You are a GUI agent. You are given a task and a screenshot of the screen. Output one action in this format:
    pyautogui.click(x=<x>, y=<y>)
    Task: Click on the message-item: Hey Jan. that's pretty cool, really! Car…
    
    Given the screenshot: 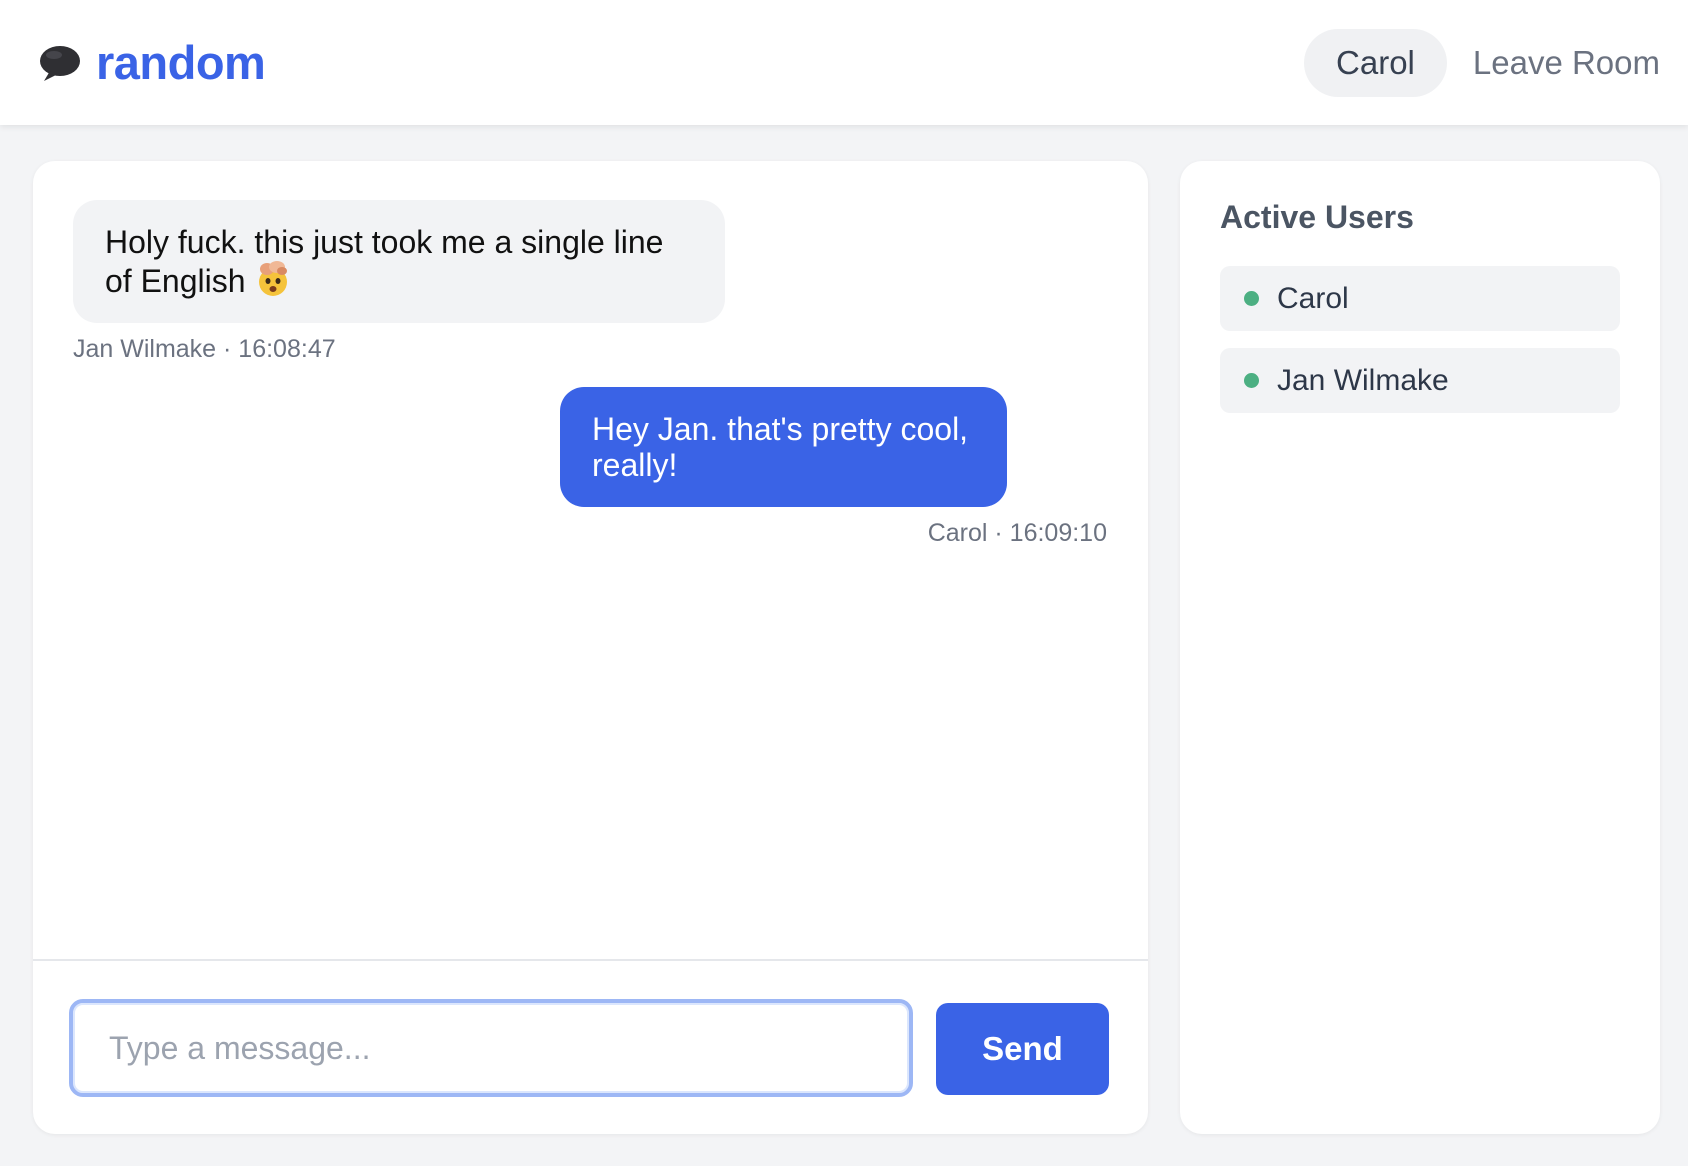 What is the action you would take?
    pyautogui.click(x=590, y=467)
    